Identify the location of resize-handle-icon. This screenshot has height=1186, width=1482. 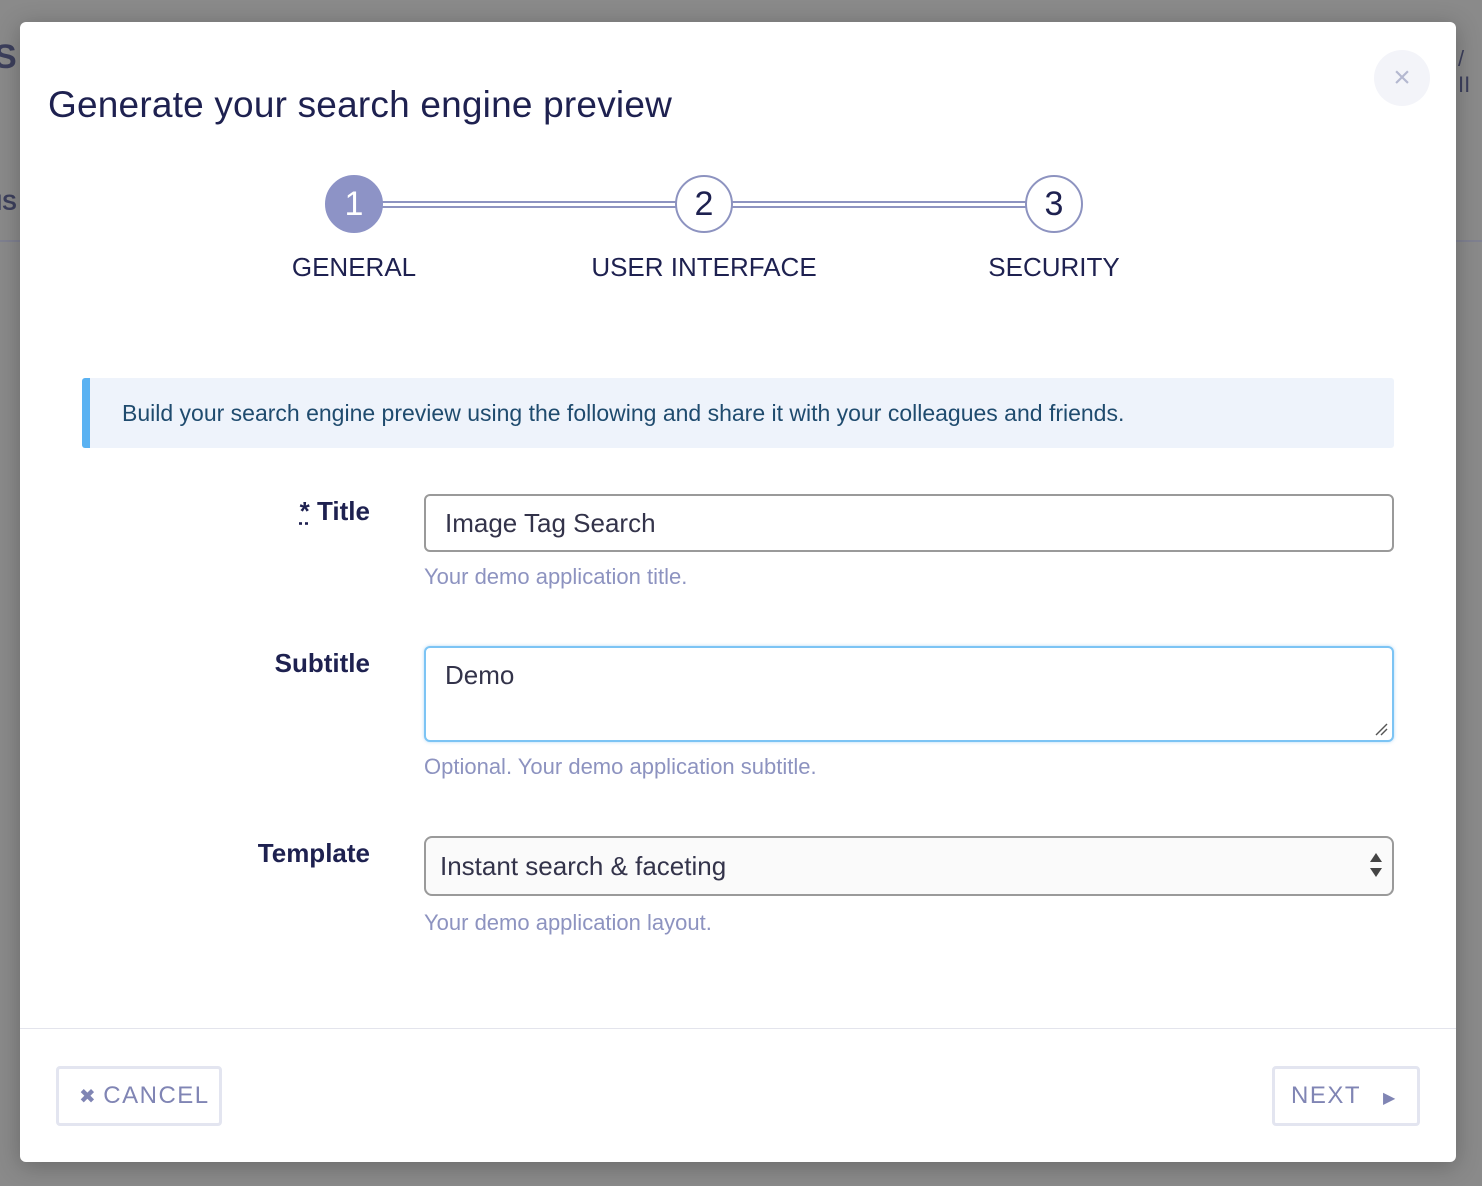
(1381, 729).